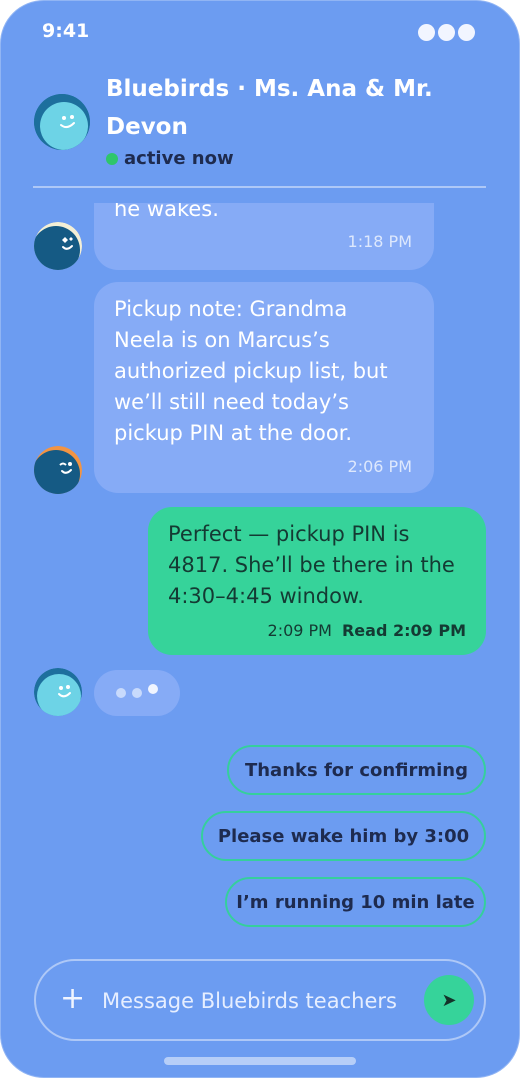  Describe the element at coordinates (179, 158) in the screenshot. I see `presence-label: active now` at that location.